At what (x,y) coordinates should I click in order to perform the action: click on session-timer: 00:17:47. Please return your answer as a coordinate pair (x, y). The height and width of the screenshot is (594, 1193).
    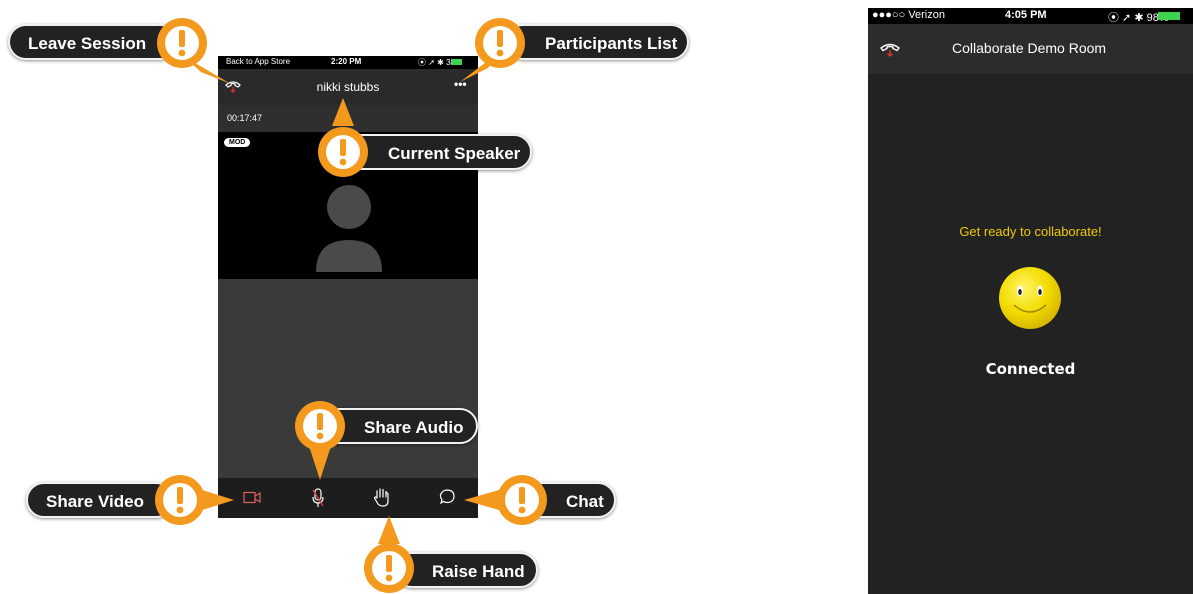
    Looking at the image, I should click on (245, 118).